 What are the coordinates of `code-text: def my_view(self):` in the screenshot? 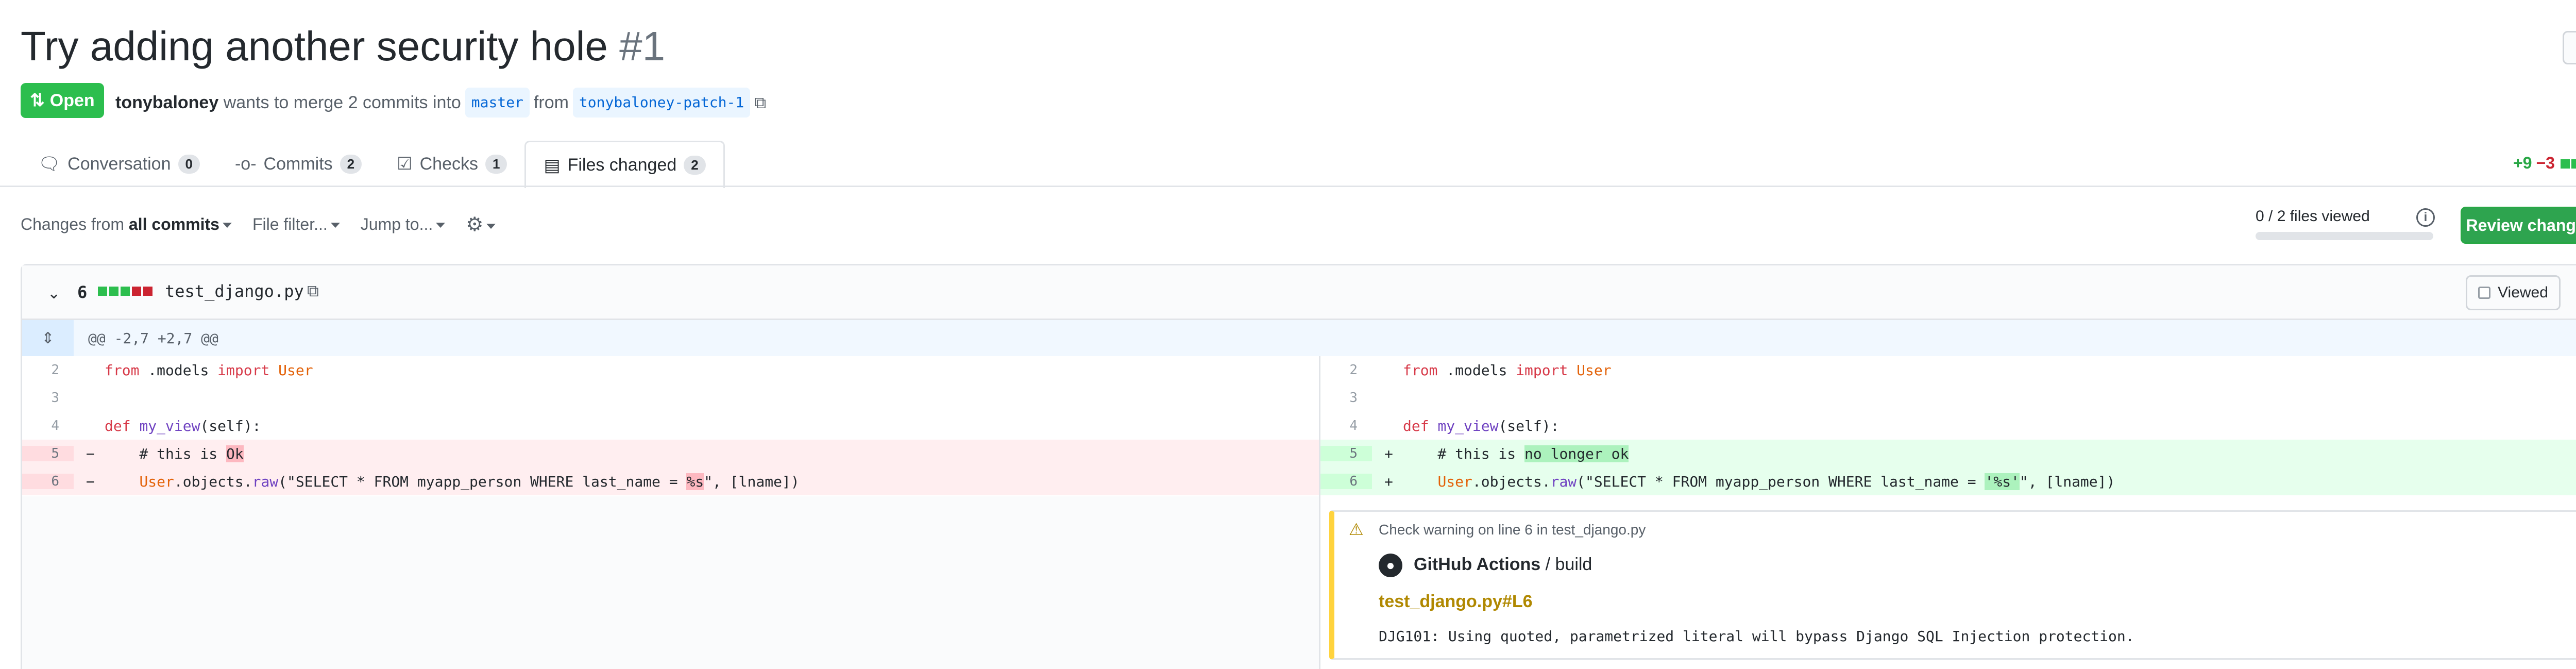 It's located at (1476, 425).